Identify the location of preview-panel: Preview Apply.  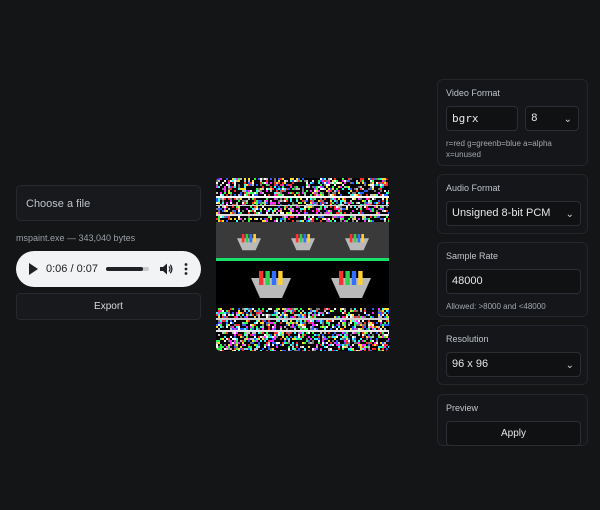
(512, 420).